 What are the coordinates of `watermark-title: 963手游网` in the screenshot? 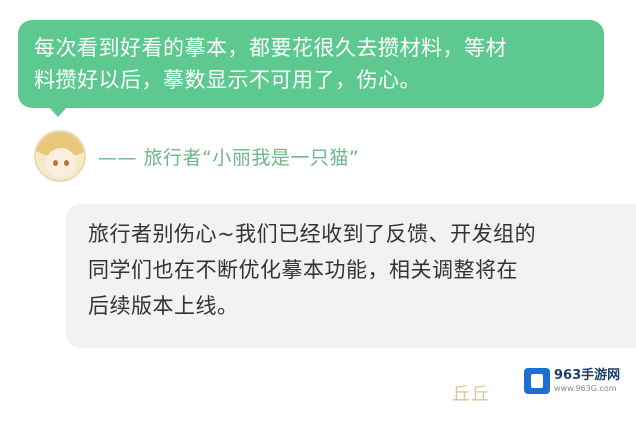 It's located at (587, 375).